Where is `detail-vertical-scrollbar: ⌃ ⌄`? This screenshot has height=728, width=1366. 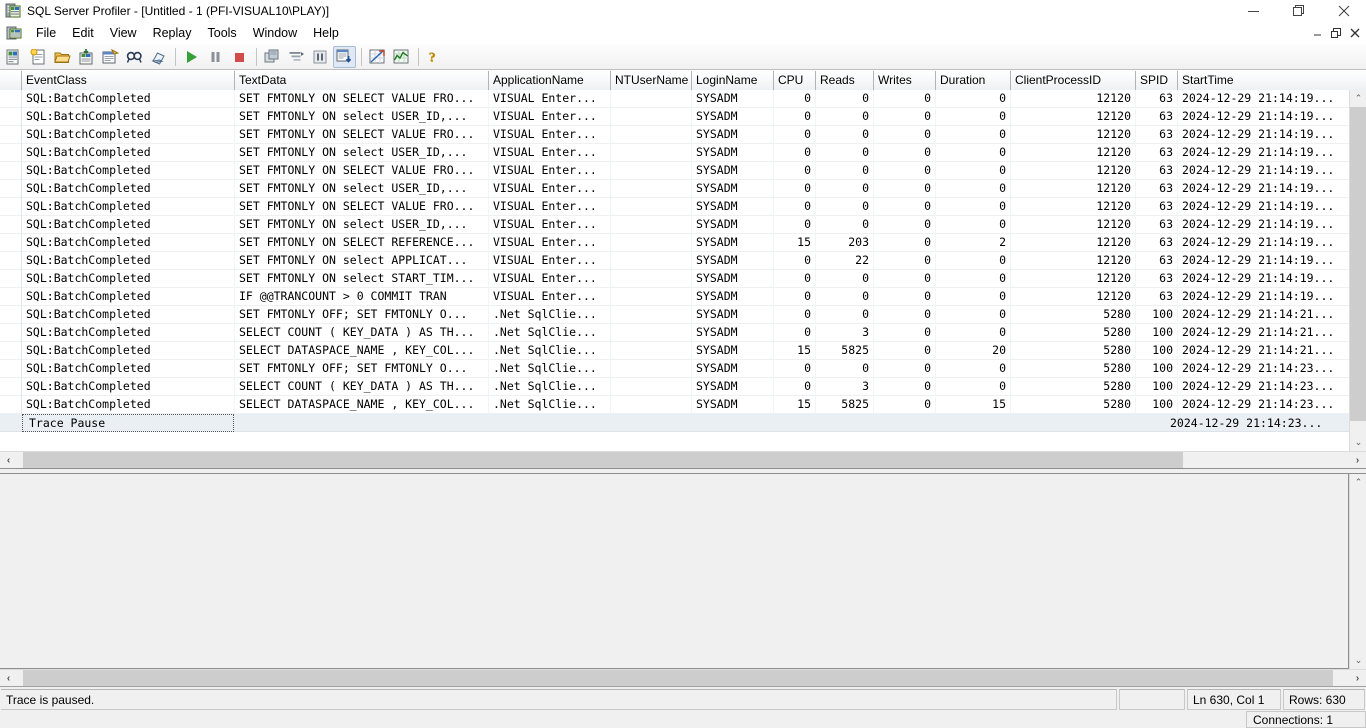
detail-vertical-scrollbar: ⌃ ⌄ is located at coordinates (1357, 571).